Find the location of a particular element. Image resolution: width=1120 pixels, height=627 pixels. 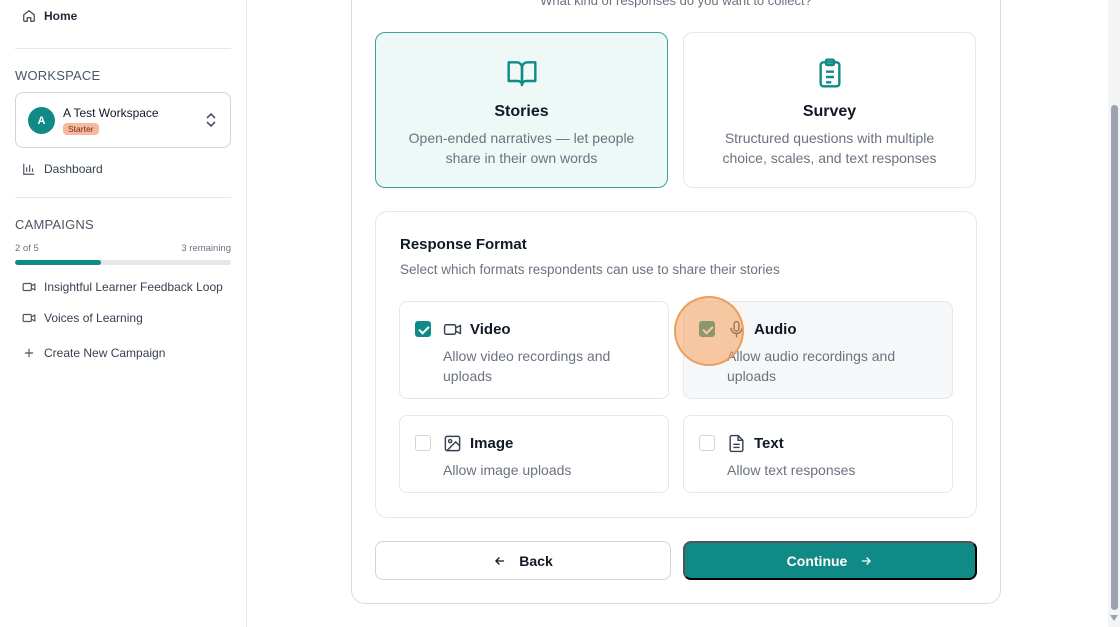

arrow-right-icon is located at coordinates (867, 560).